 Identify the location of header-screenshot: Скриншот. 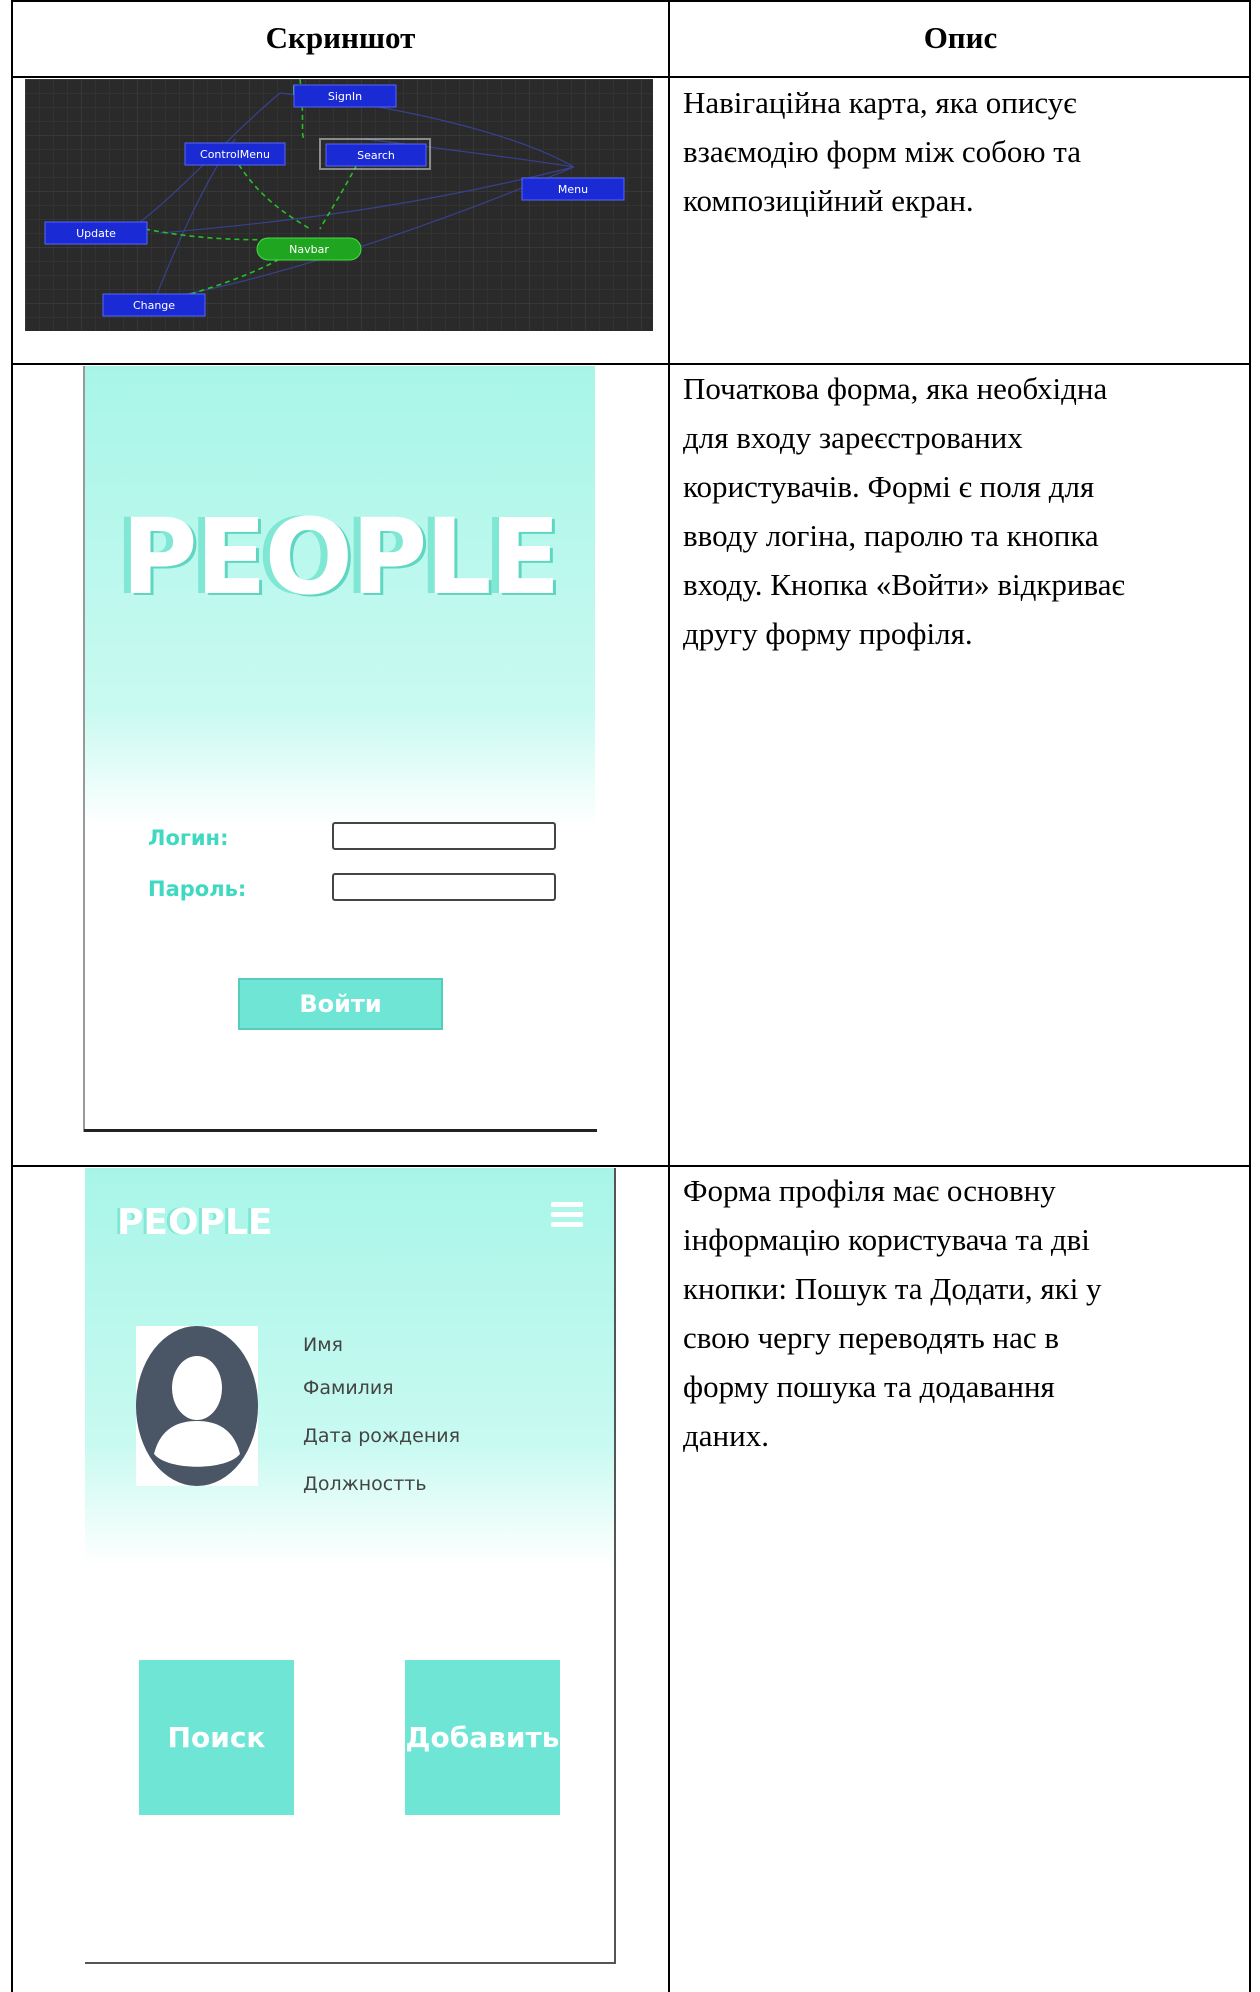
(340, 37).